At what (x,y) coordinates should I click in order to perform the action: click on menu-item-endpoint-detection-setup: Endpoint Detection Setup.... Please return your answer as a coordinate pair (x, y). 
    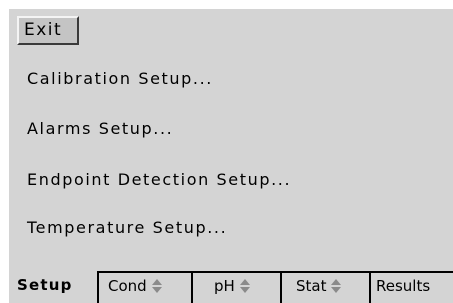
    Looking at the image, I should click on (159, 179).